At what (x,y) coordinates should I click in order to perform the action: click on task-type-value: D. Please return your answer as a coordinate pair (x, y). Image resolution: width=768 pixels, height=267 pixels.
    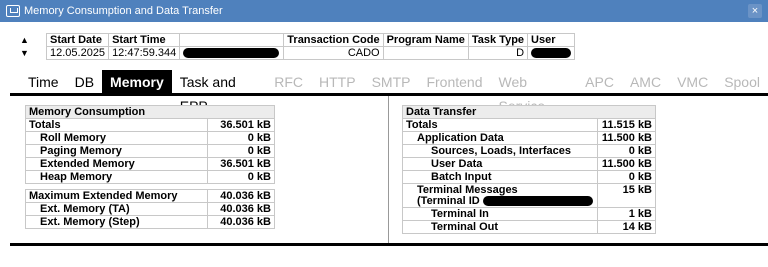
    Looking at the image, I should click on (498, 53).